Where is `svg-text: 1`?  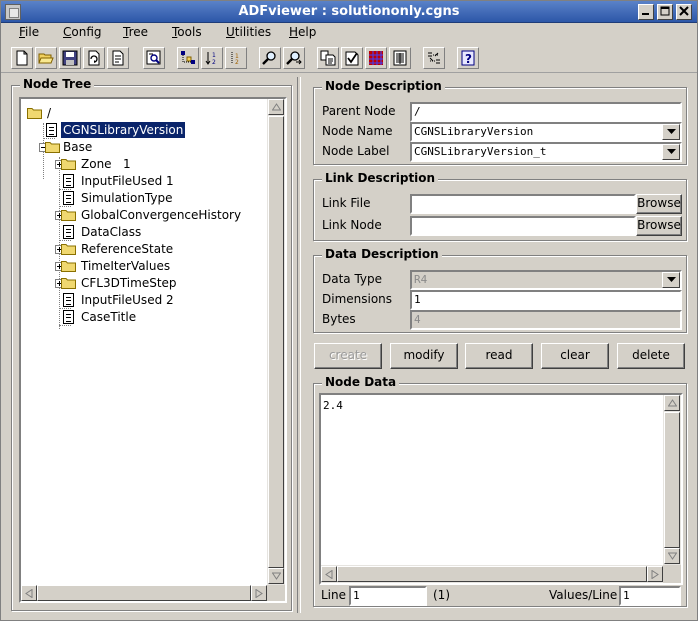 svg-text: 1 is located at coordinates (214, 55).